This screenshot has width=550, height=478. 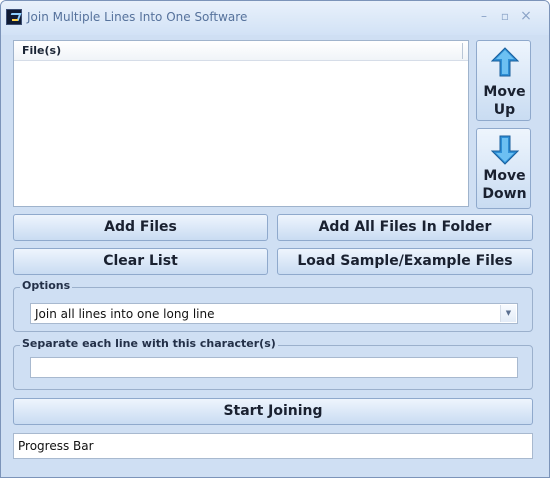 What do you see at coordinates (140, 227) in the screenshot?
I see `add-files-button: Add Files` at bounding box center [140, 227].